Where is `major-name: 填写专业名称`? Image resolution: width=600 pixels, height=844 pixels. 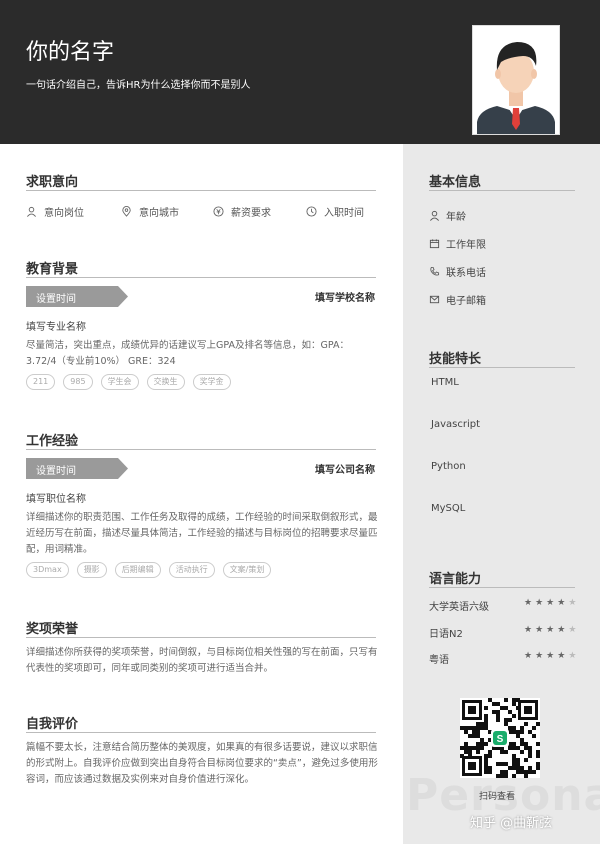 major-name: 填写专业名称 is located at coordinates (56, 327).